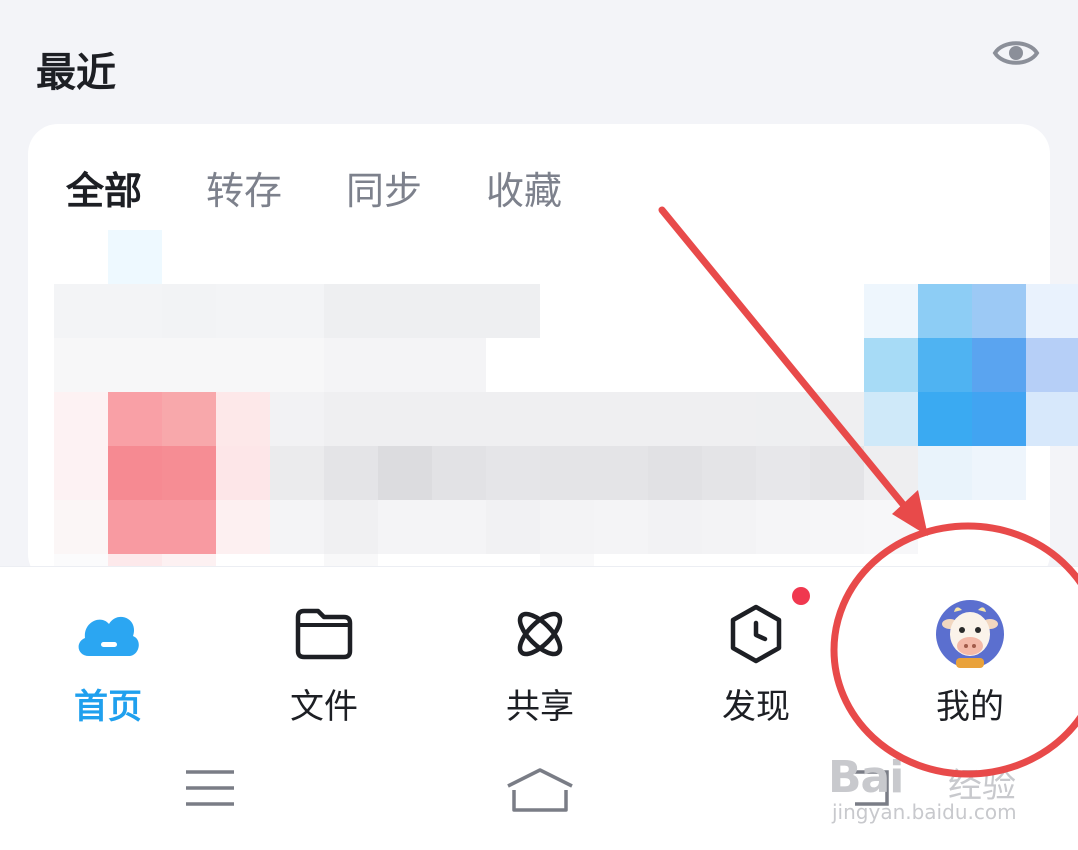 The height and width of the screenshot is (850, 1078). I want to click on tab-favorites: 收藏, so click(524, 191).